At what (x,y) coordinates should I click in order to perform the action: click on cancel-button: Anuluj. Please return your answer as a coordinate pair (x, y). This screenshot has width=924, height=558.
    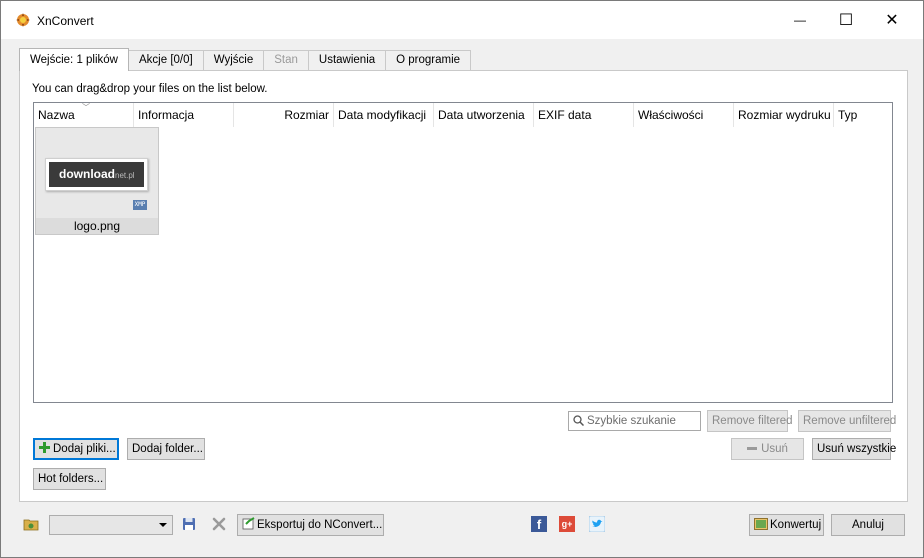
    Looking at the image, I should click on (868, 525).